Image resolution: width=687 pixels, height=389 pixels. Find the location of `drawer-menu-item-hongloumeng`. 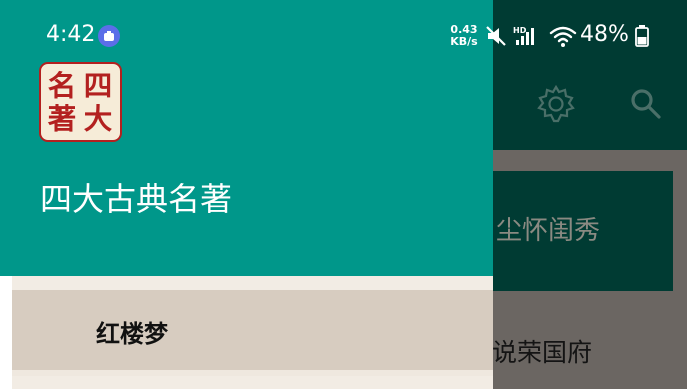

drawer-menu-item-hongloumeng is located at coordinates (252, 330).